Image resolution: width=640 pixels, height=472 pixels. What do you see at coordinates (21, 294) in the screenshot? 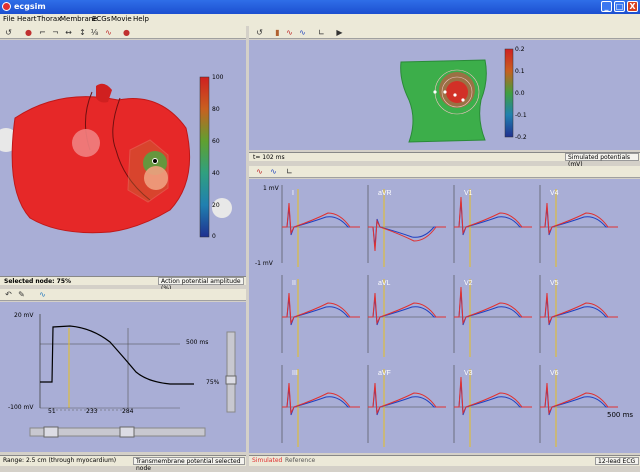
I see `cursor-icon: ✎` at bounding box center [21, 294].